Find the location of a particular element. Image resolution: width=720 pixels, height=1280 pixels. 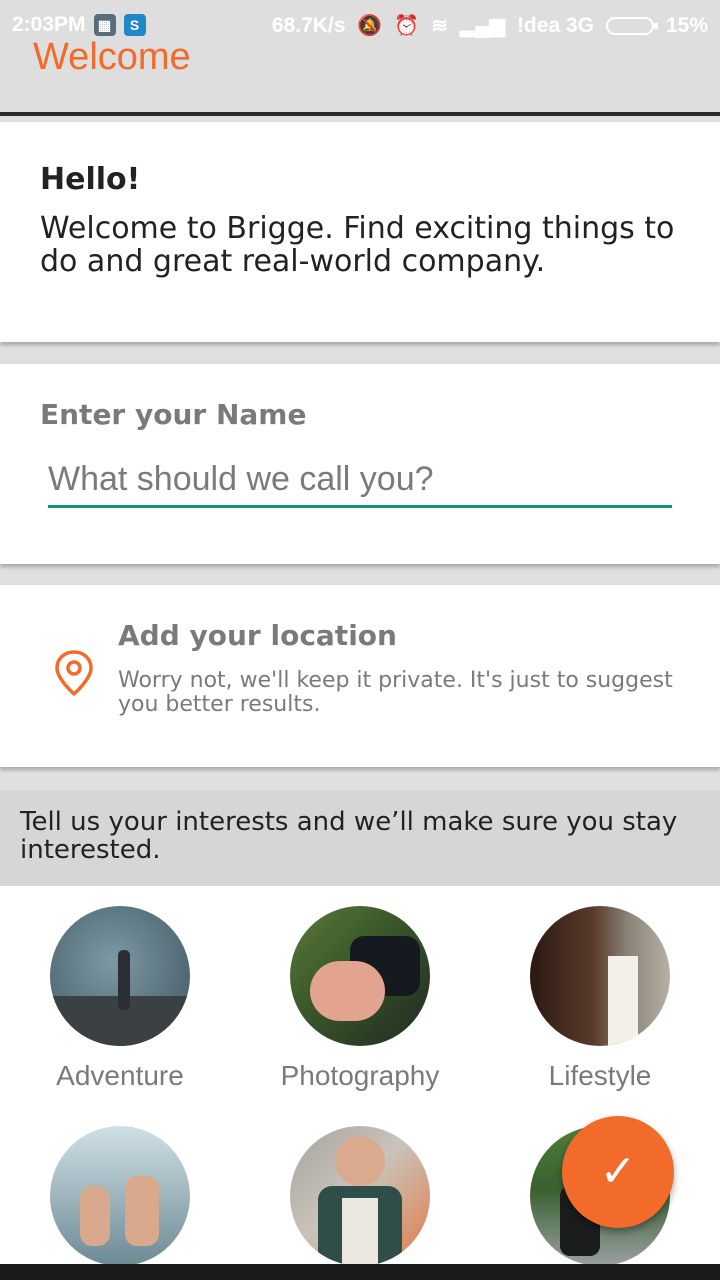

check-icon: ✓ is located at coordinates (618, 1171).